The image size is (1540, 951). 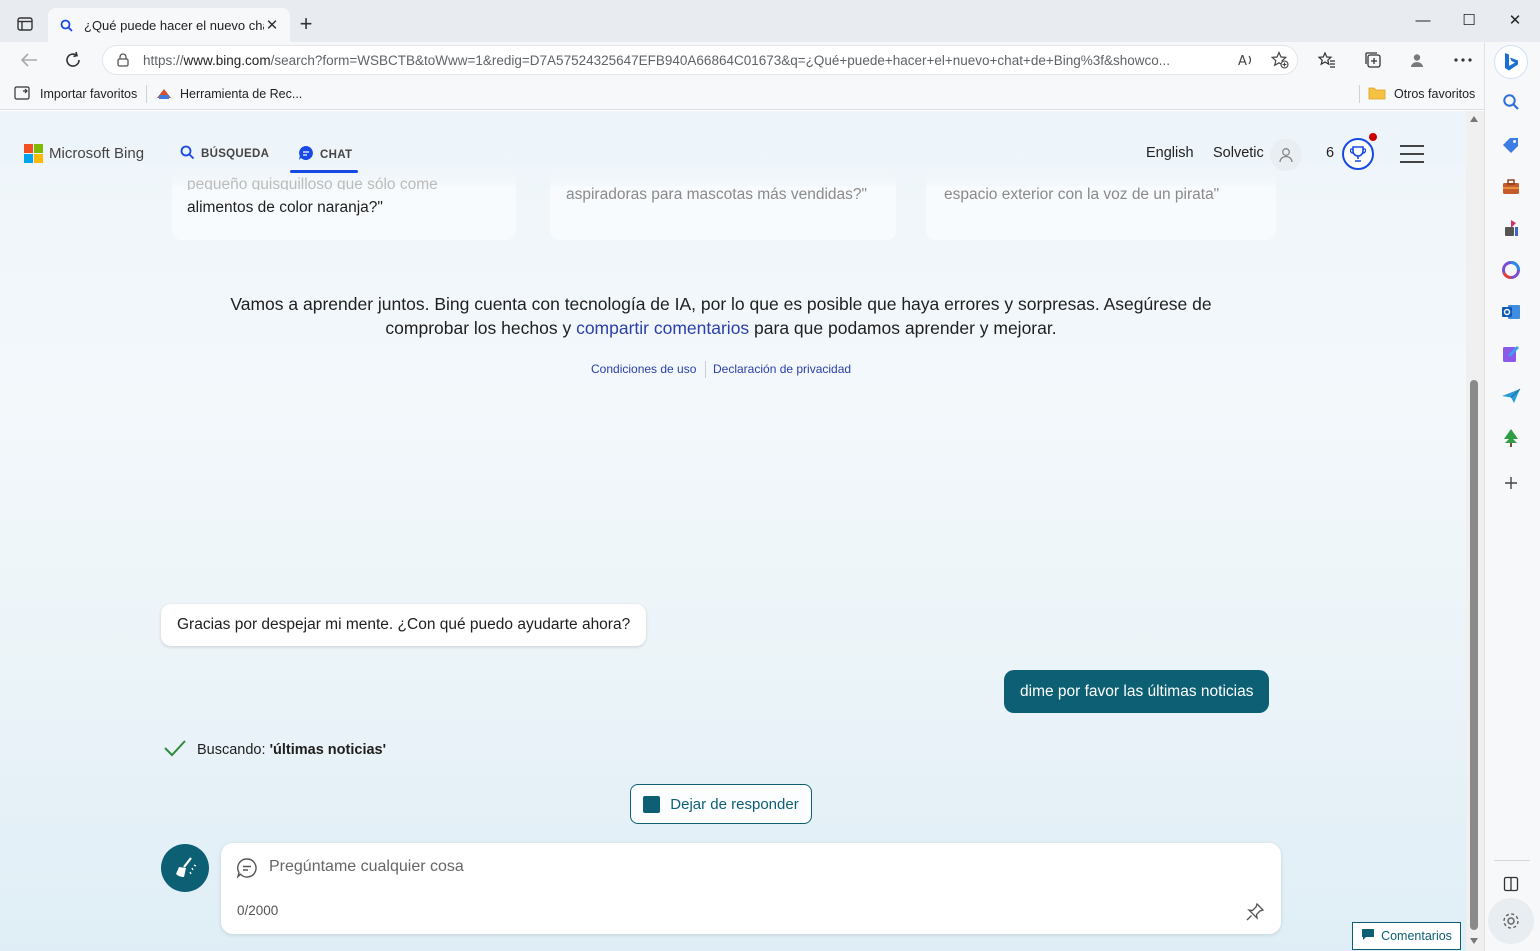 What do you see at coordinates (123, 60) in the screenshot?
I see `lock-icon` at bounding box center [123, 60].